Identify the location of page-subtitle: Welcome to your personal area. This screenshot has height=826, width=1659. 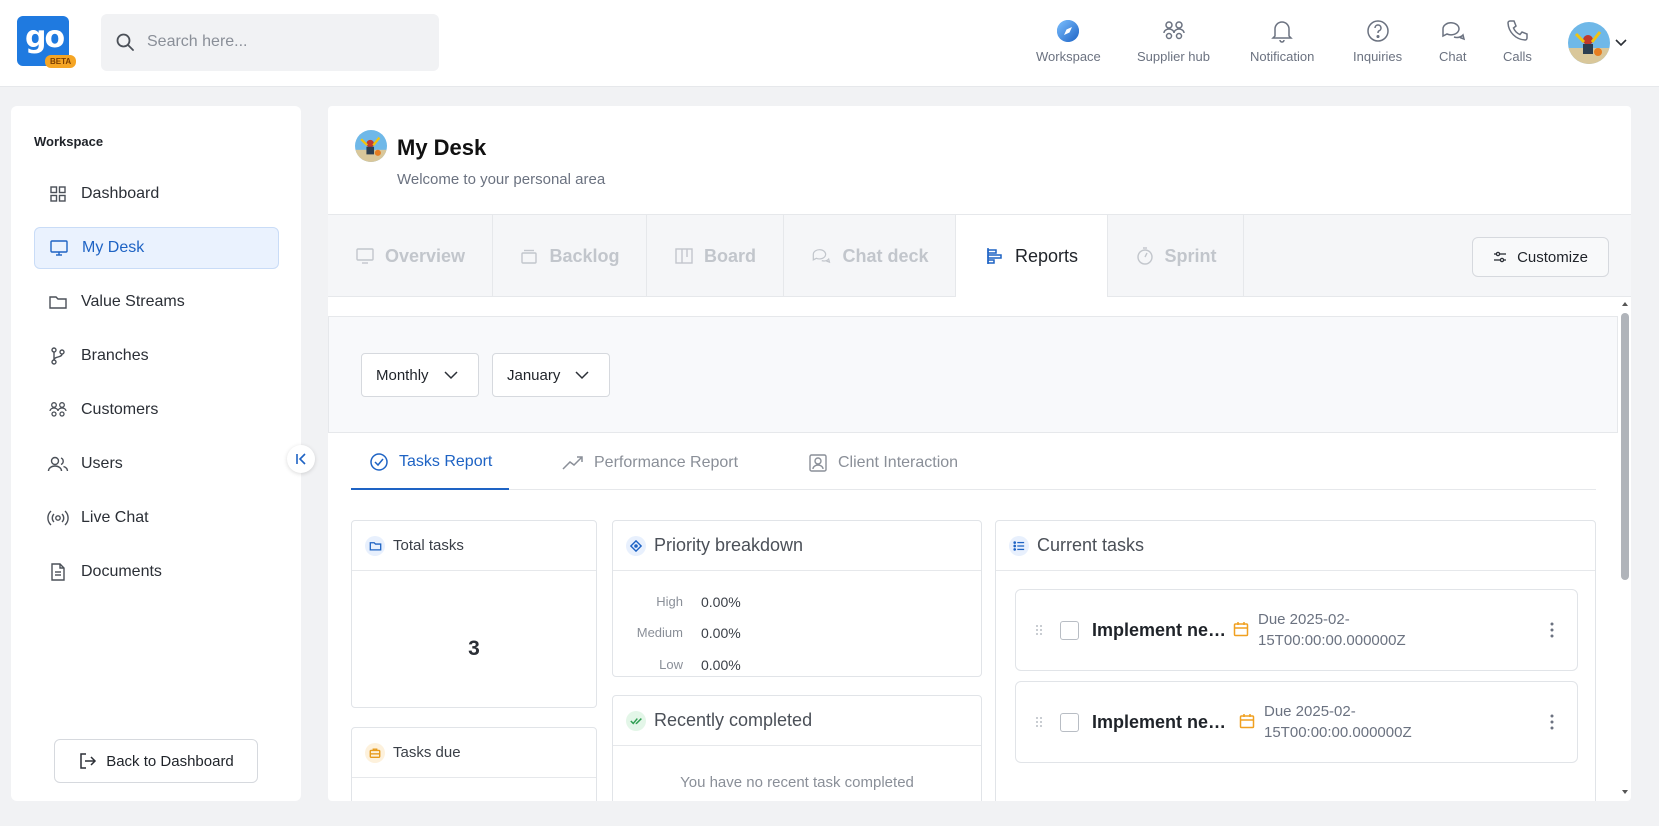
(501, 179).